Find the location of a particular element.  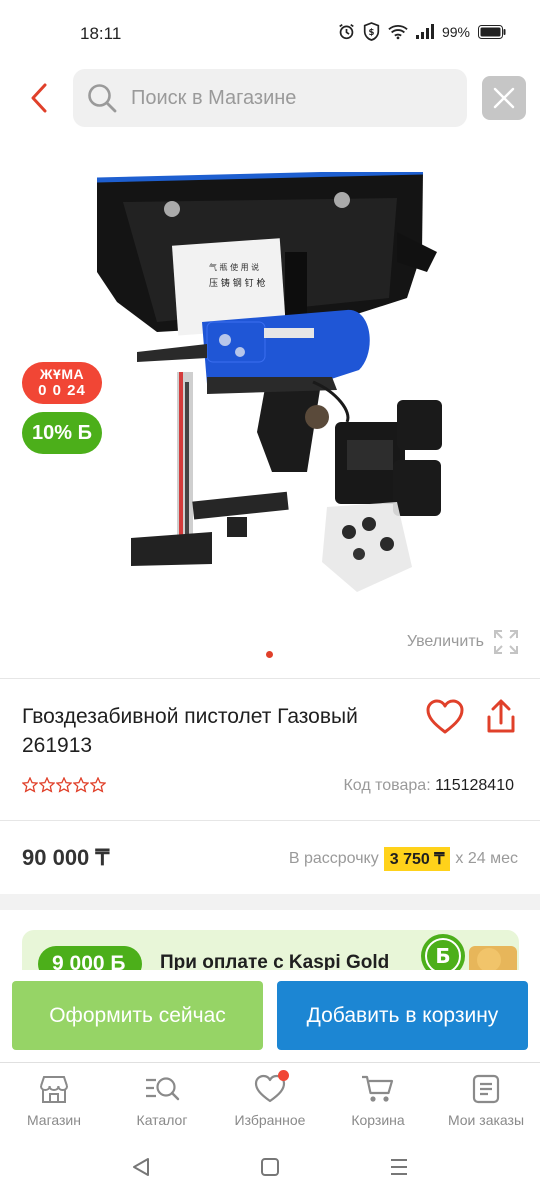

back-arrow-icon is located at coordinates (39, 98).